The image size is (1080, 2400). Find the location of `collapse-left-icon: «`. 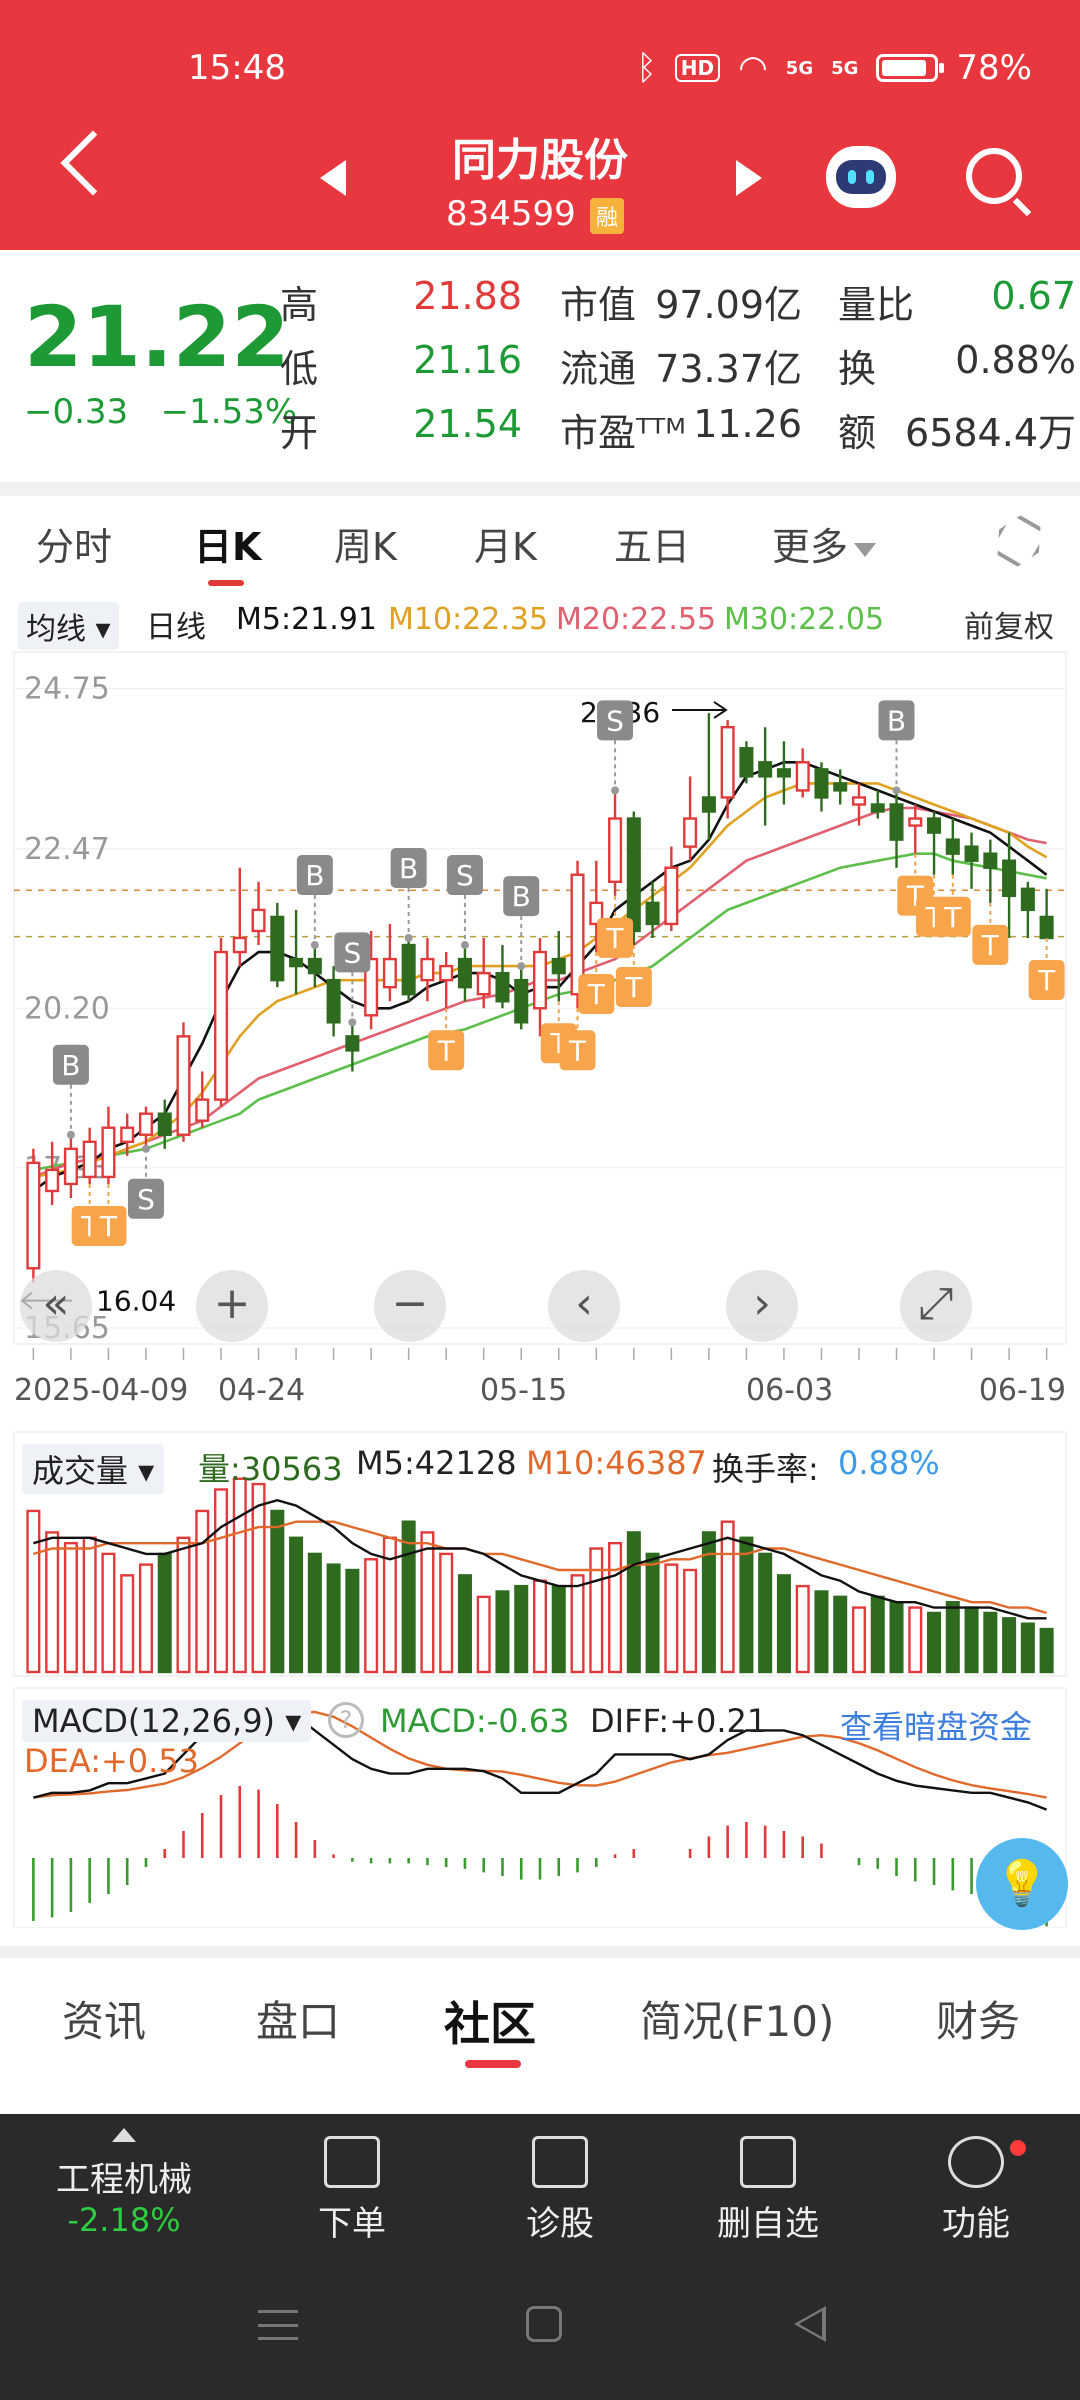

collapse-left-icon: « is located at coordinates (56, 1306).